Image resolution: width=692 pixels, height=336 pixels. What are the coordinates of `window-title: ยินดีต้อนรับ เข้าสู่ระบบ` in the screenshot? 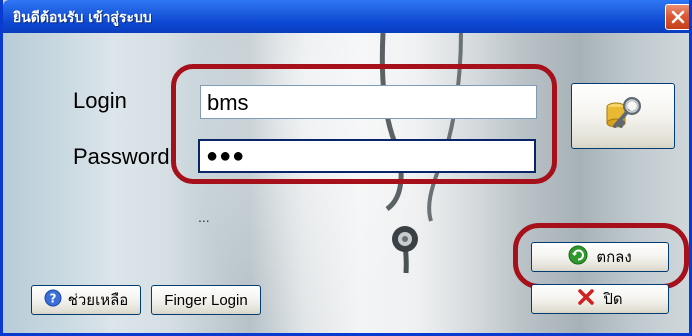 It's located at (82, 18).